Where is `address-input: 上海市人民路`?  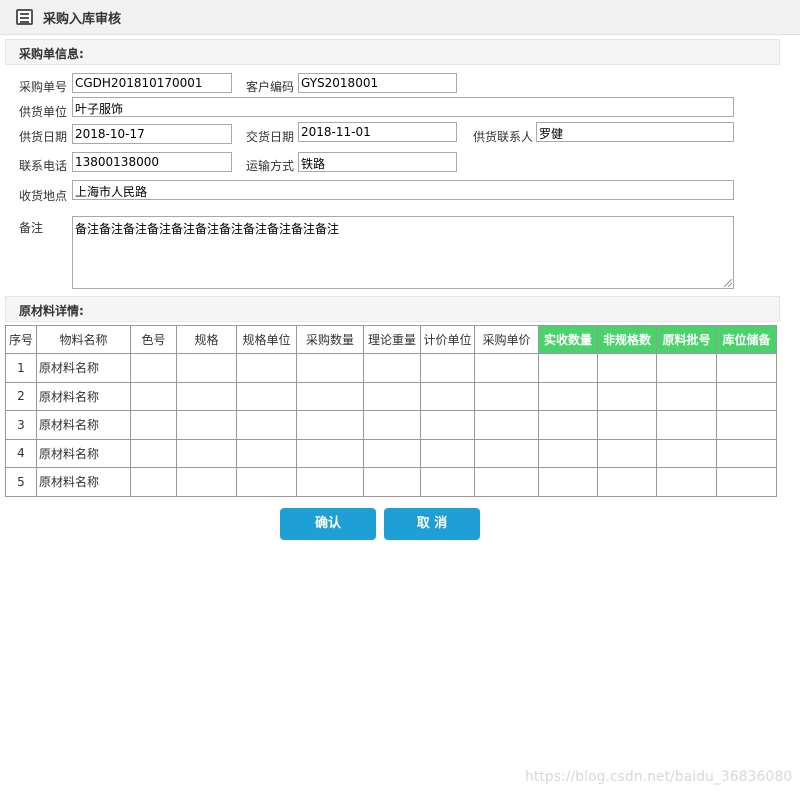 address-input: 上海市人民路 is located at coordinates (403, 190).